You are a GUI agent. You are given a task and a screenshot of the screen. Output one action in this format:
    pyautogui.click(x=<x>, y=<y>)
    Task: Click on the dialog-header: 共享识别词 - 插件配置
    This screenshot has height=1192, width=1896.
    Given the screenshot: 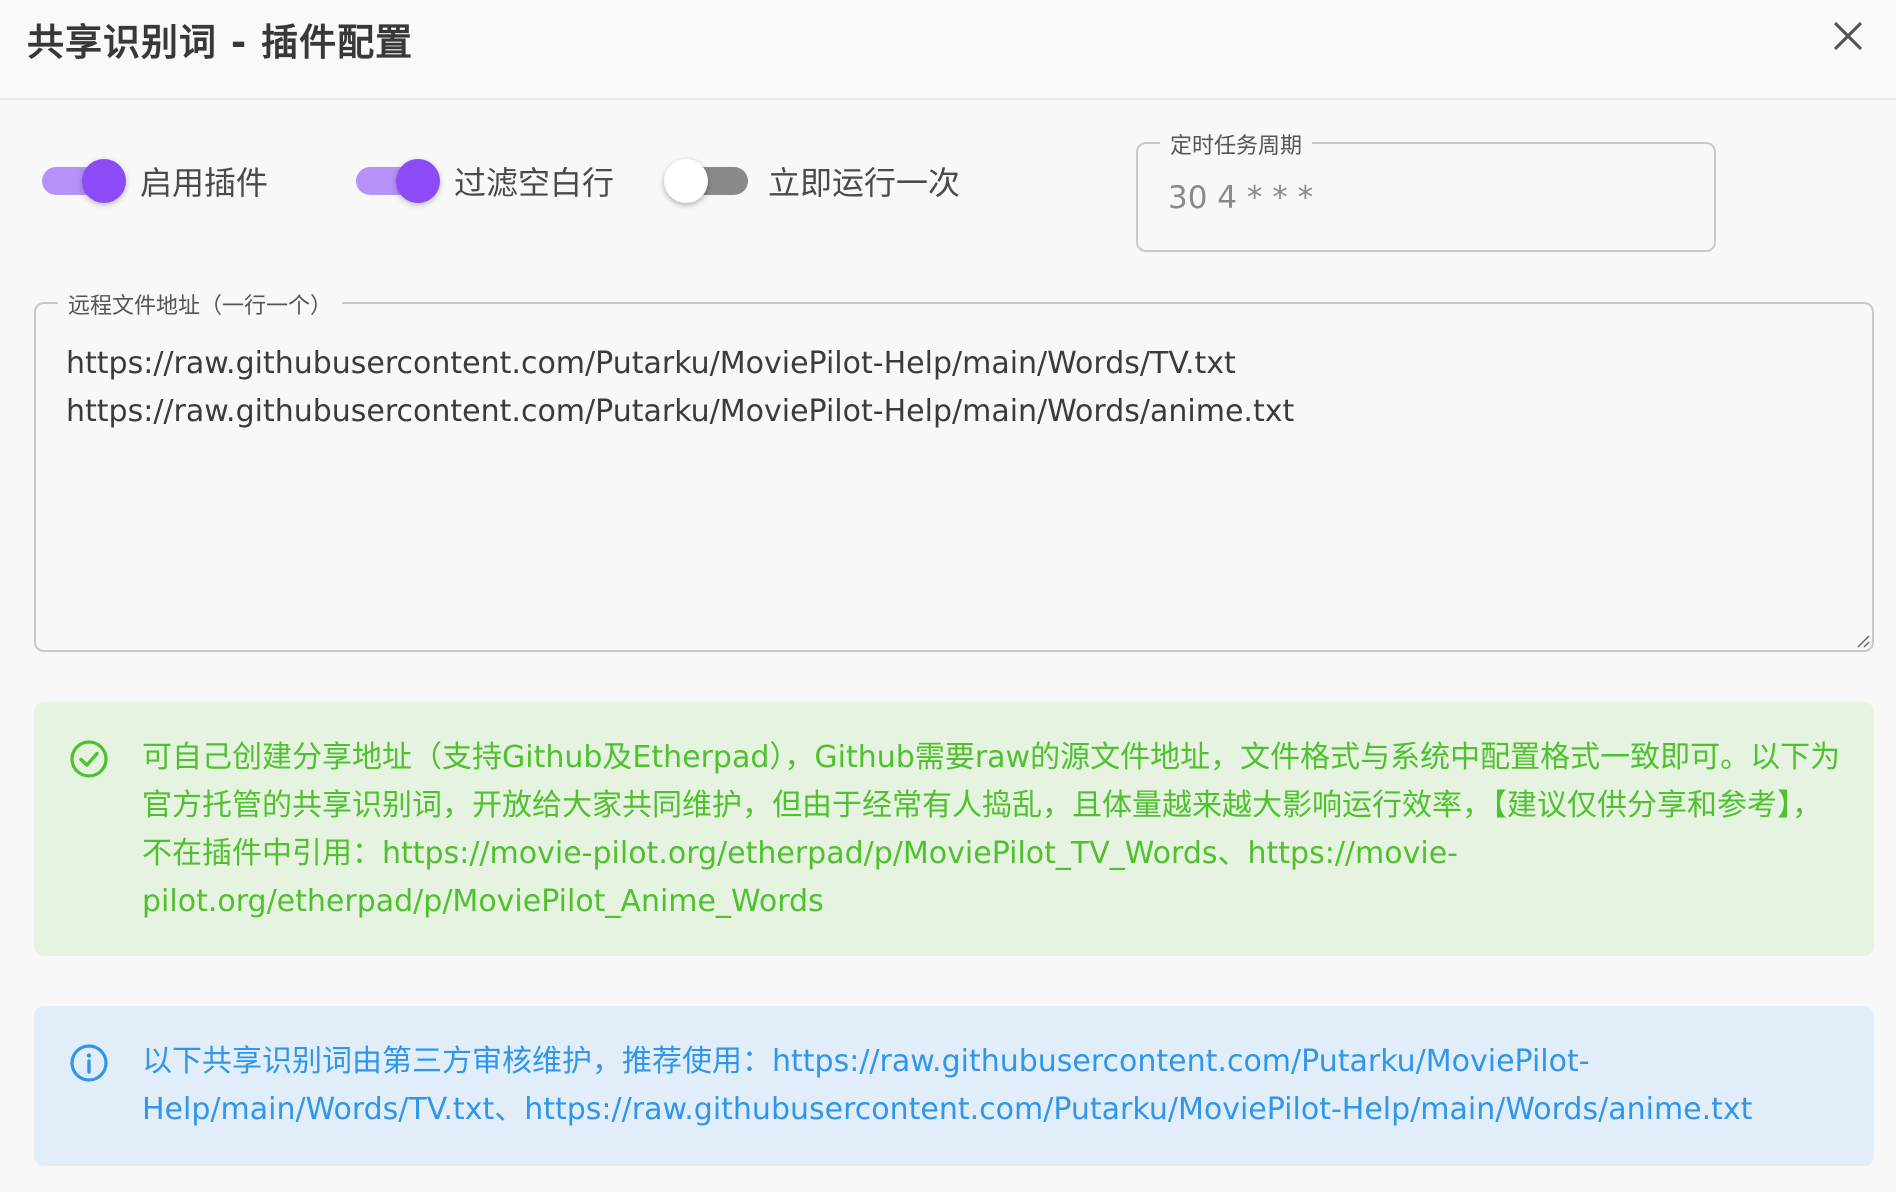 What is the action you would take?
    pyautogui.click(x=948, y=50)
    